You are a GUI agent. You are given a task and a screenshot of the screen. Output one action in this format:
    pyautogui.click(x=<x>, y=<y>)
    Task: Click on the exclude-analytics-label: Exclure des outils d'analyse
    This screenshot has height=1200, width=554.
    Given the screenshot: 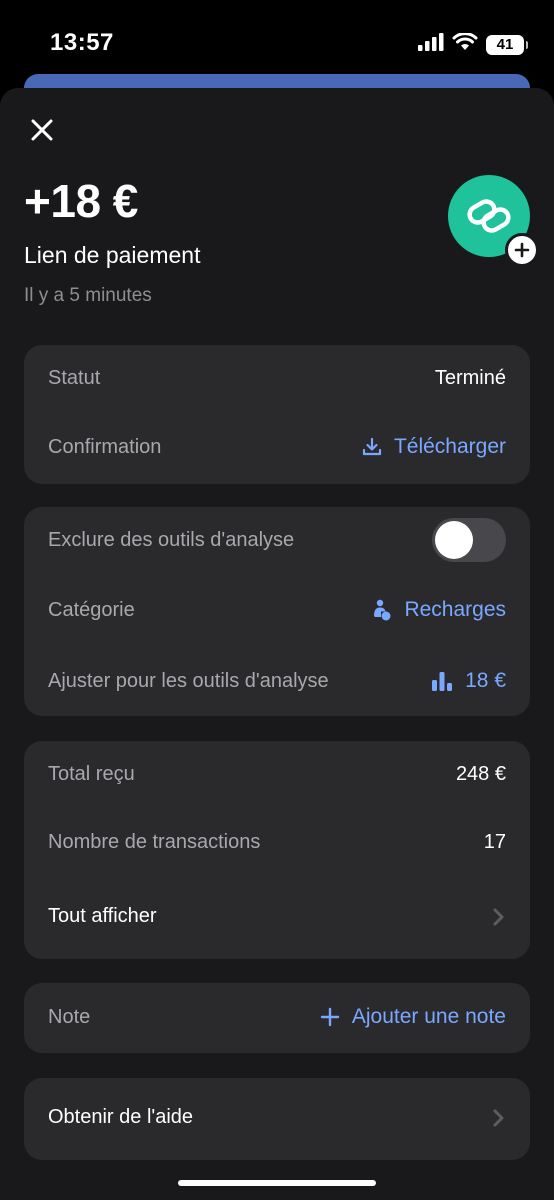 What is the action you would take?
    pyautogui.click(x=171, y=539)
    